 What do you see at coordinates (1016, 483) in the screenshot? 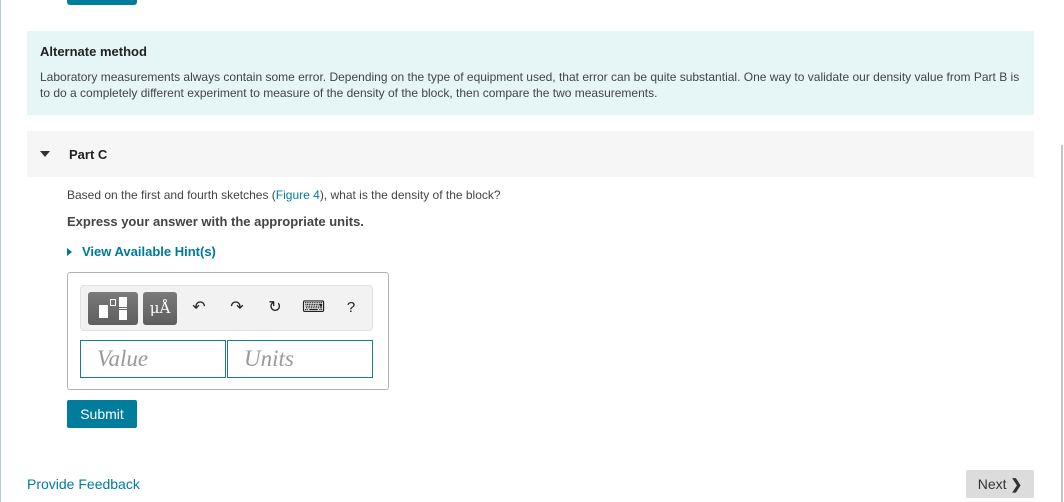
I see `chevron-right-icon: ❯` at bounding box center [1016, 483].